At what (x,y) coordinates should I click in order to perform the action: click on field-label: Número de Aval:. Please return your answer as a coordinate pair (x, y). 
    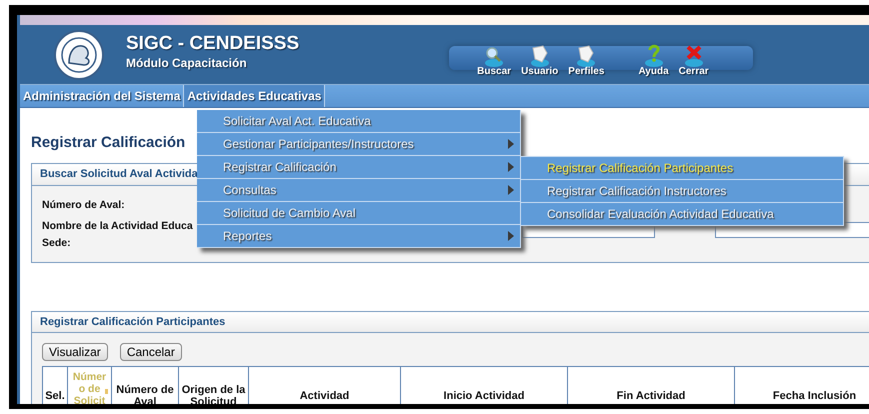
    Looking at the image, I should click on (83, 204).